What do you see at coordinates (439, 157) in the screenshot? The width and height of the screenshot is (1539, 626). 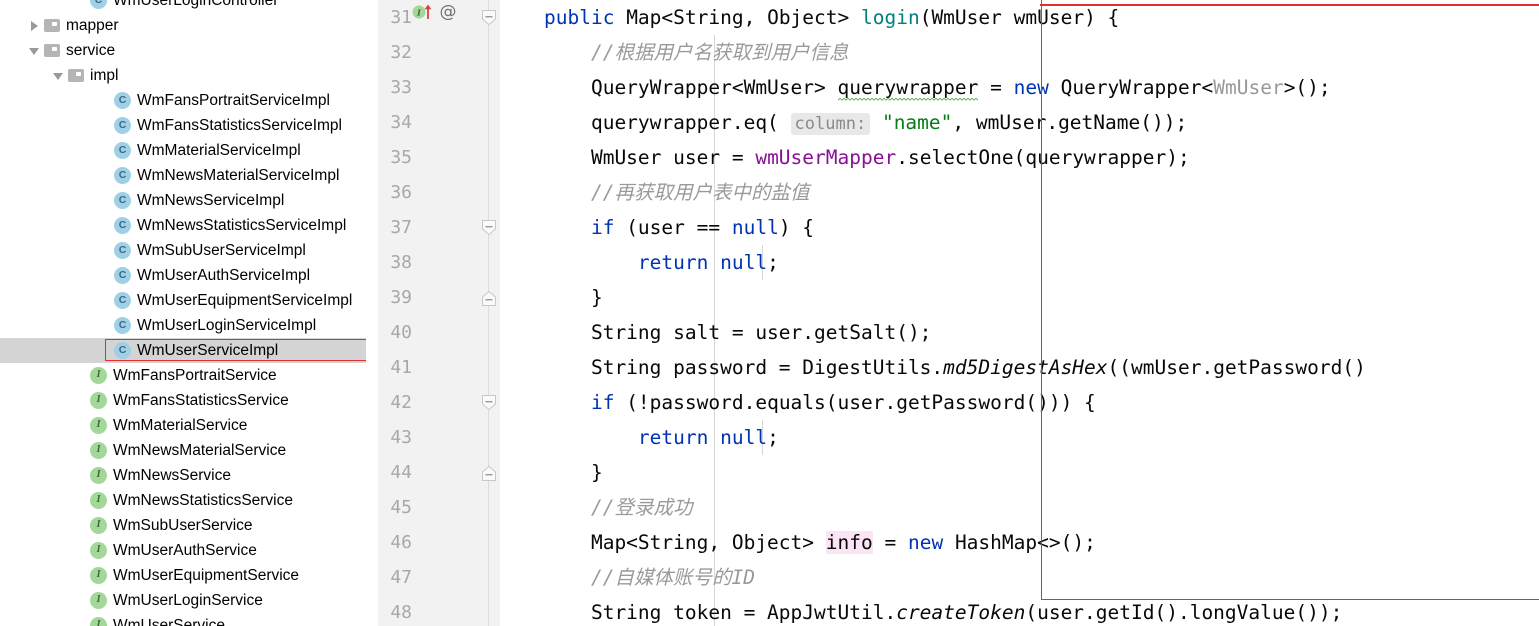 I see `gutter-row: 35` at bounding box center [439, 157].